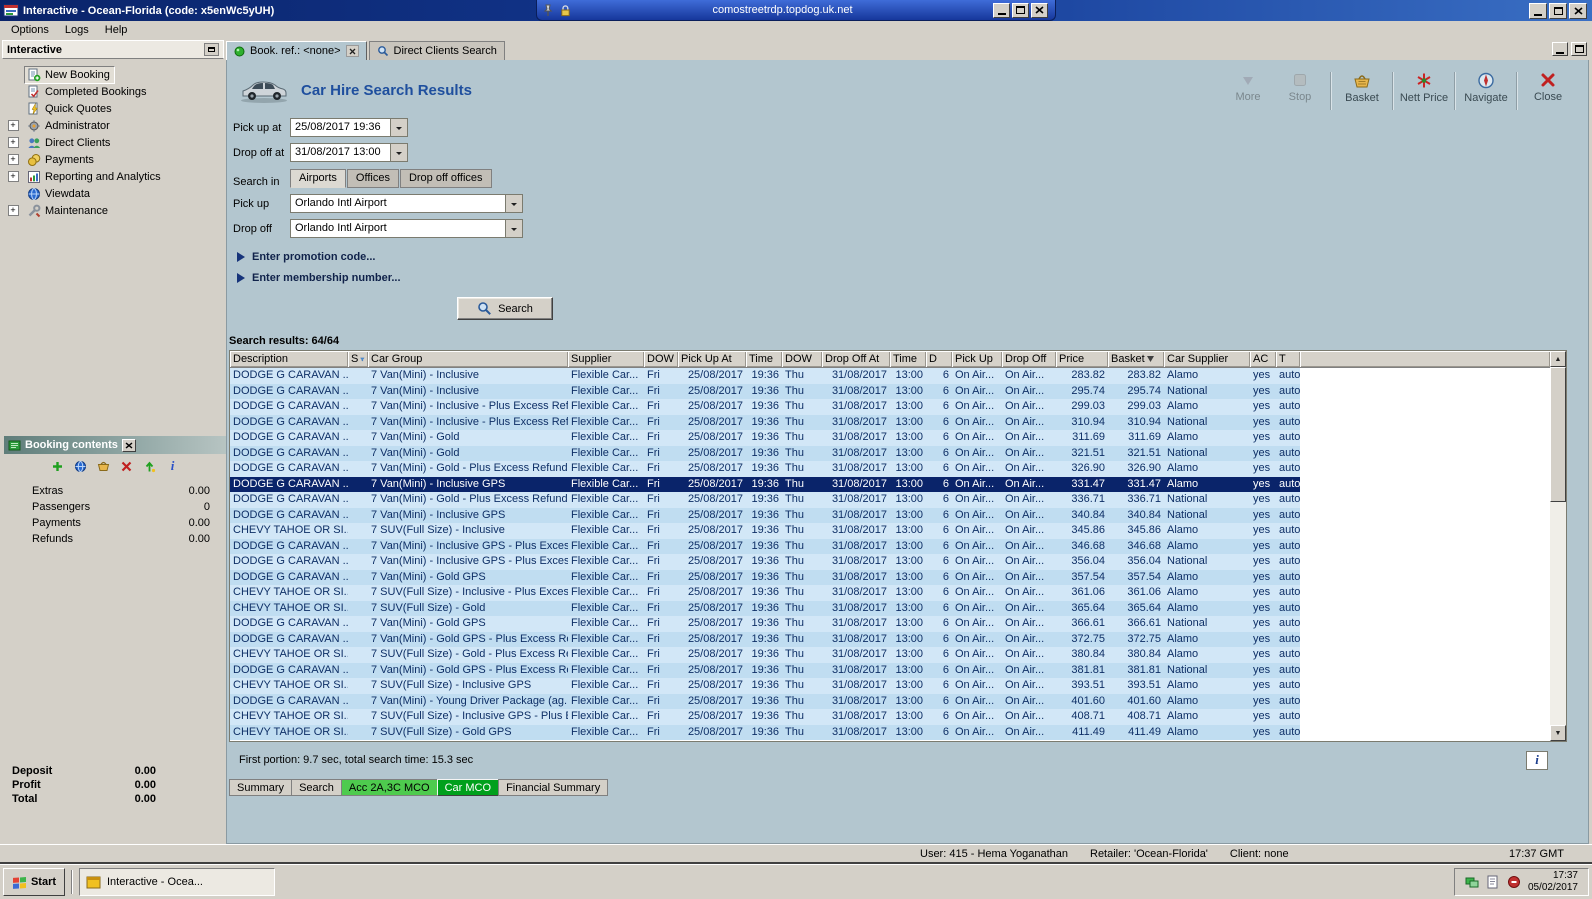  I want to click on panel-minimize-button, so click(1560, 49).